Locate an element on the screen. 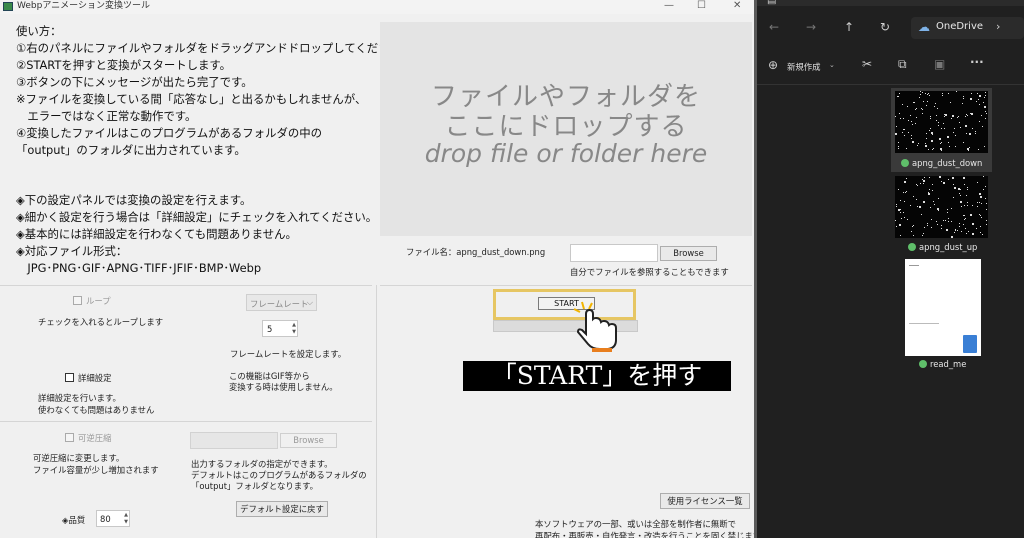 The height and width of the screenshot is (538, 1024). refresh-icon: ↻ is located at coordinates (885, 27).